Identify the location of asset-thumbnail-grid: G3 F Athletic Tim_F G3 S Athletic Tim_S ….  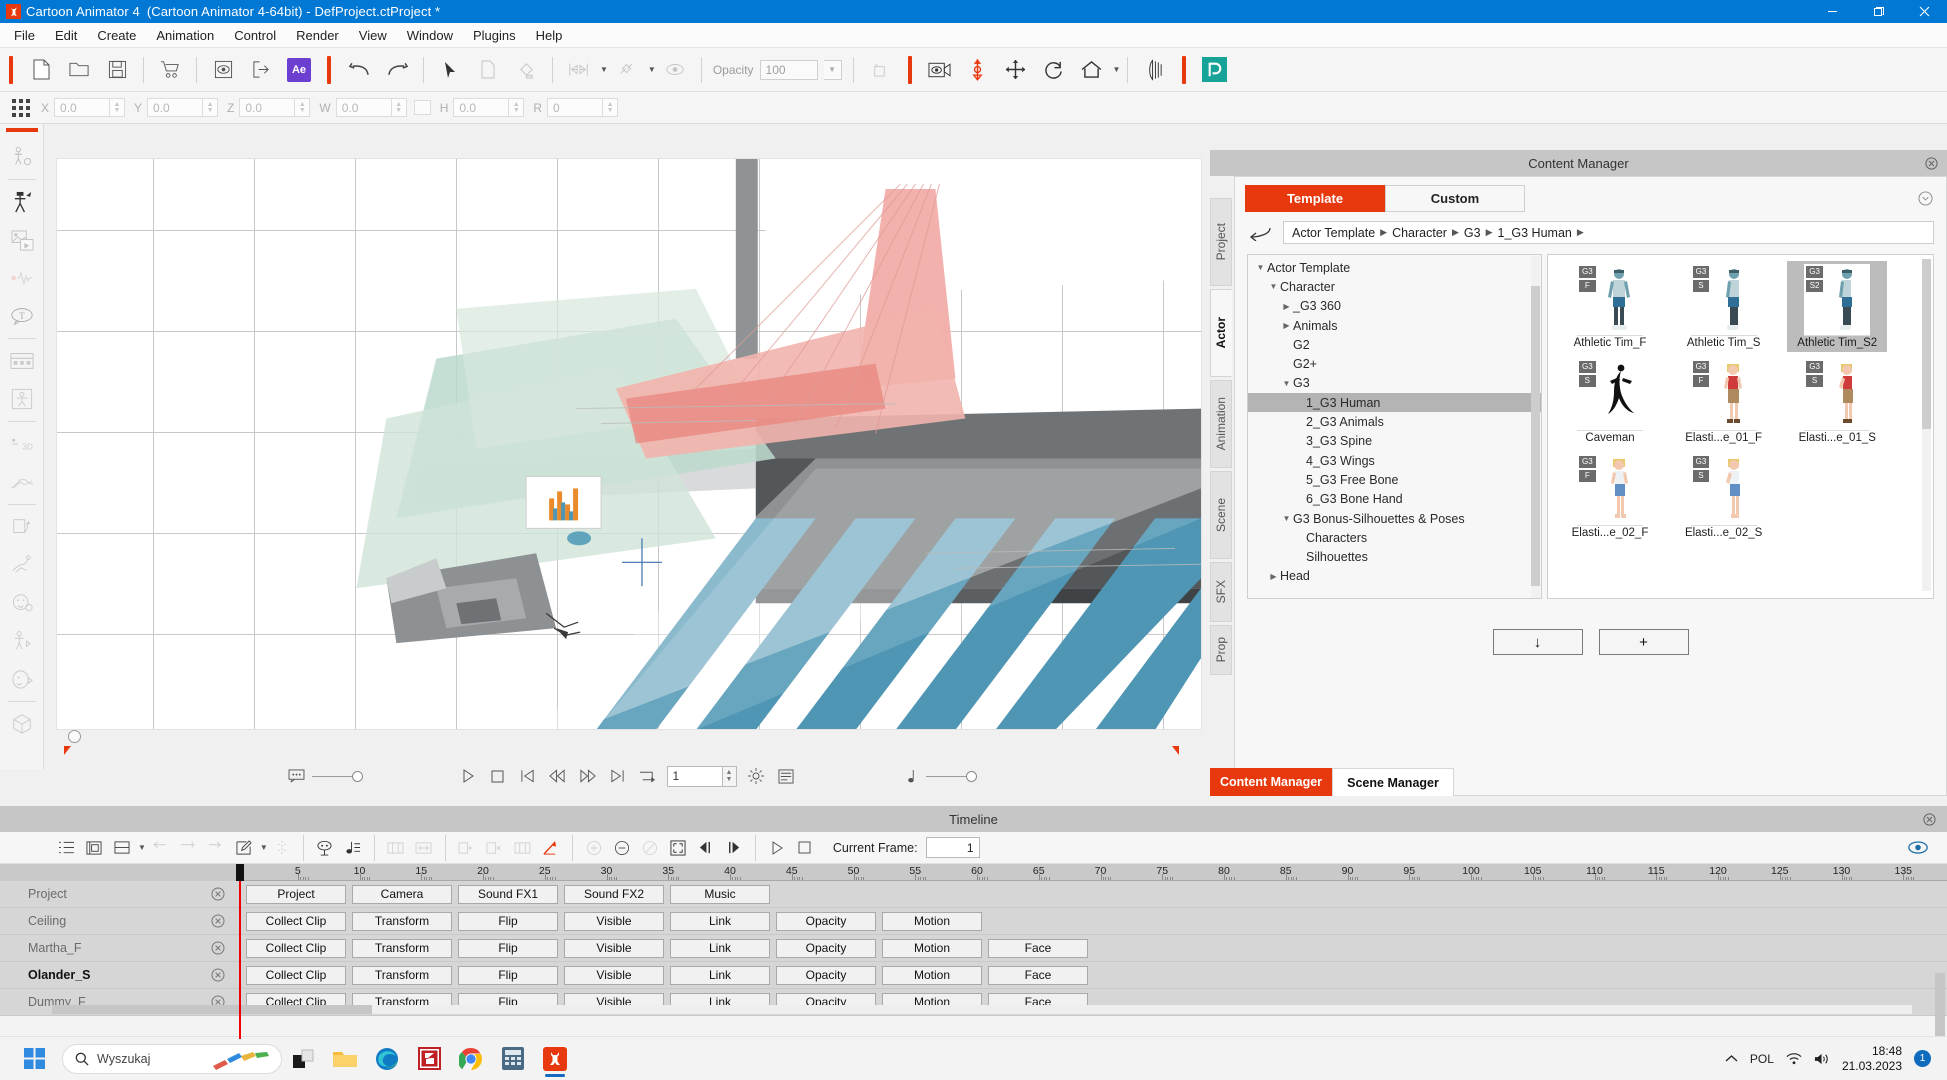
(1740, 426).